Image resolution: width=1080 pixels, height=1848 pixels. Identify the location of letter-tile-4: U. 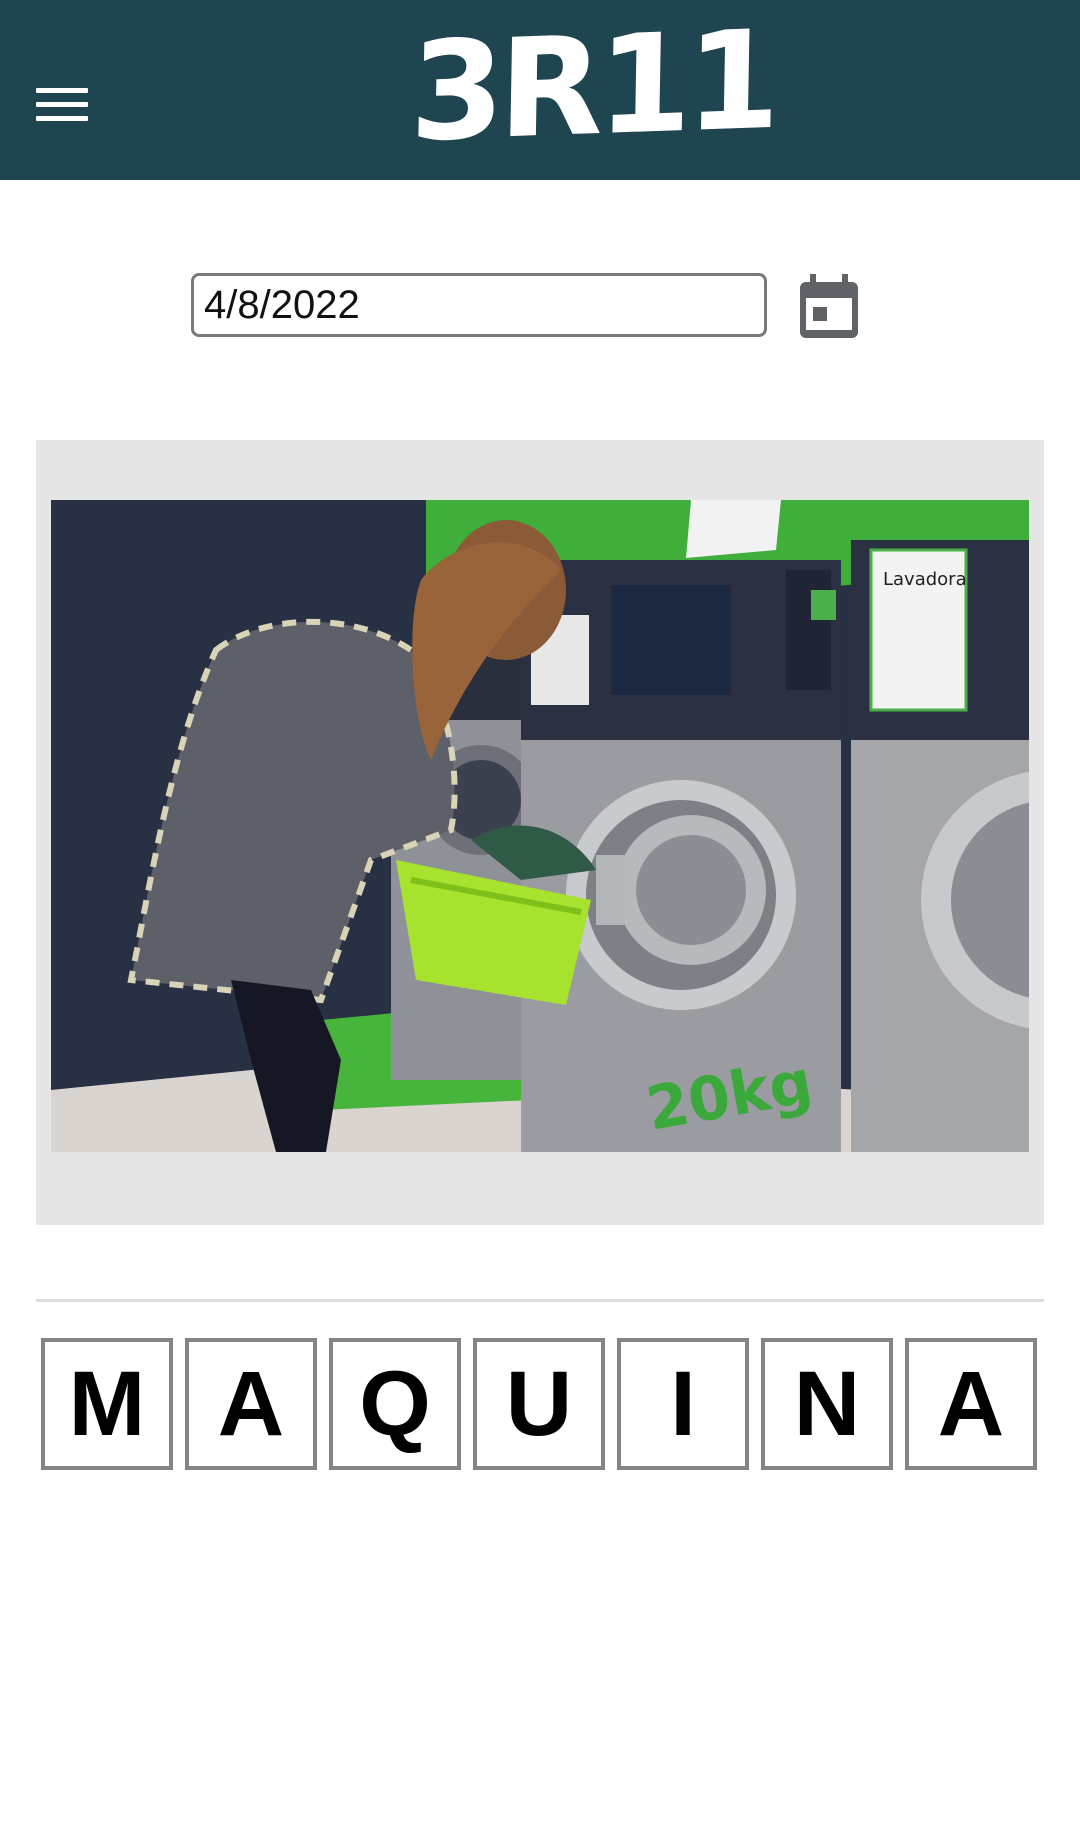
(539, 1404).